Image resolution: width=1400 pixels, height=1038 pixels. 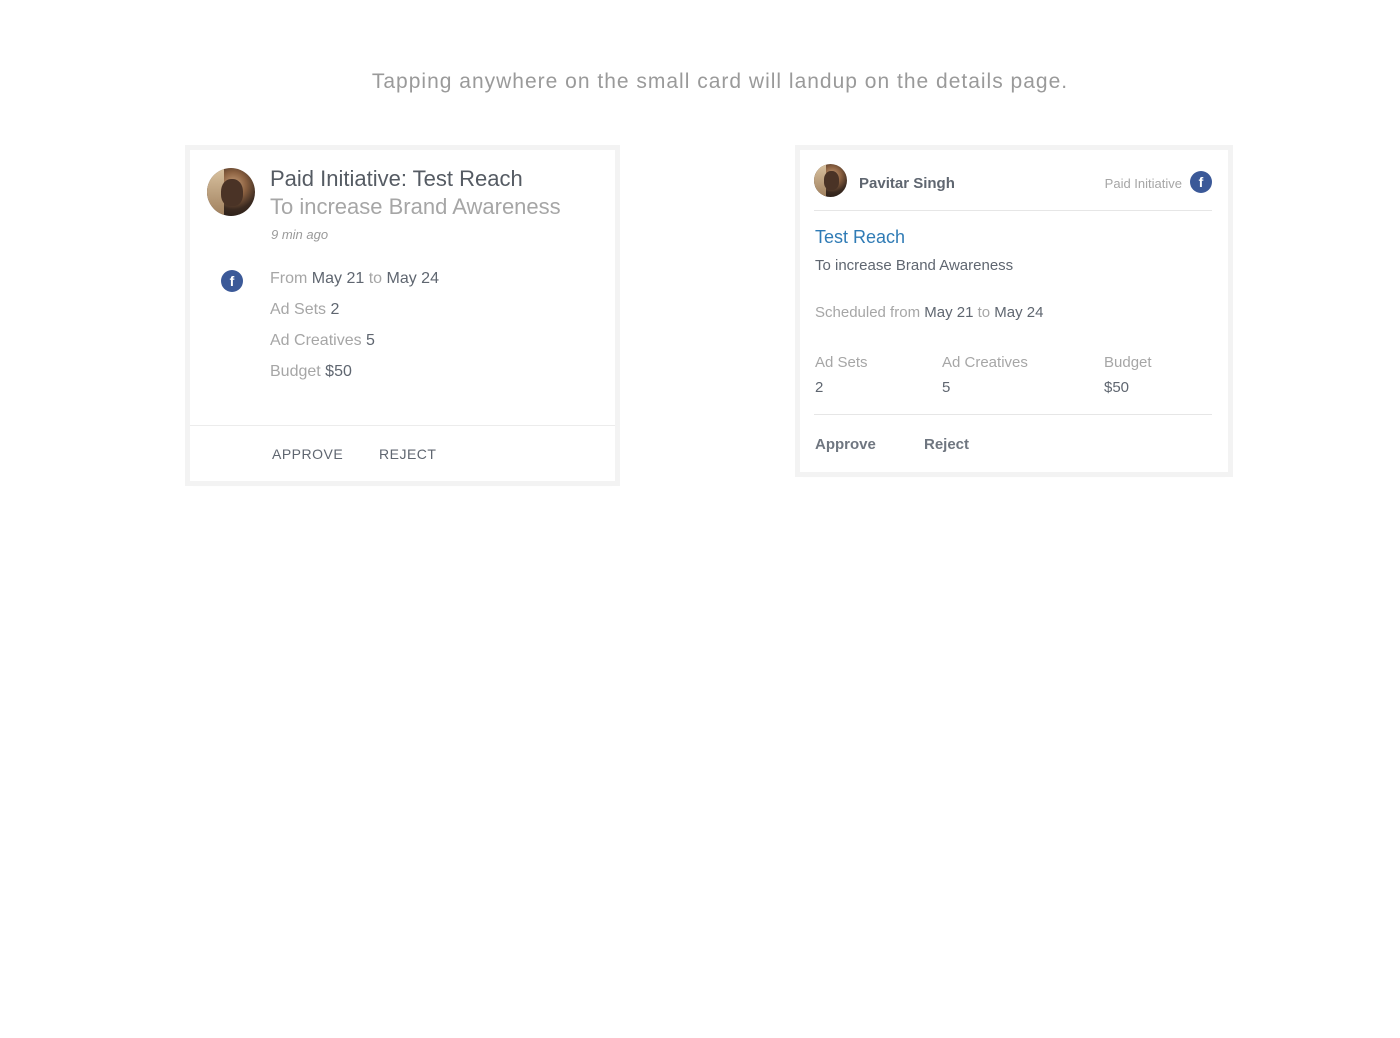 What do you see at coordinates (868, 312) in the screenshot?
I see `scheduled-label: Scheduled from` at bounding box center [868, 312].